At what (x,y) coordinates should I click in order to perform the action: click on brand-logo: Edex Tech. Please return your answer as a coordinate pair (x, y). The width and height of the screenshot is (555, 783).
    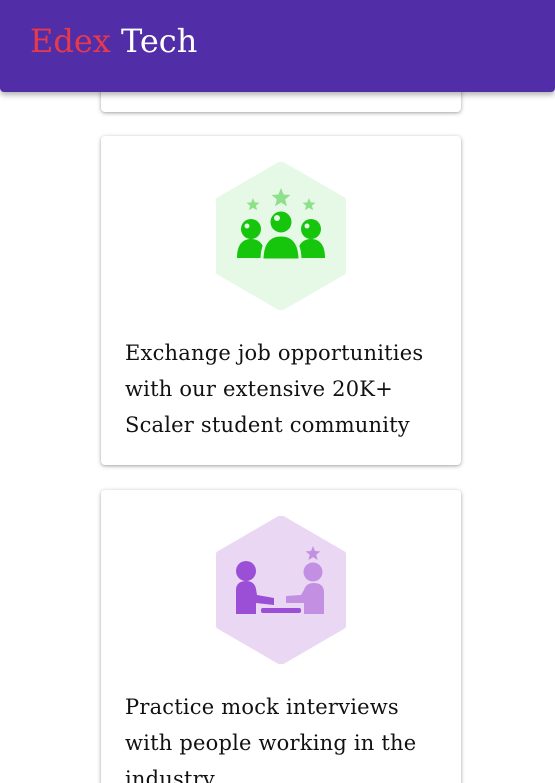
    Looking at the image, I should click on (113, 41).